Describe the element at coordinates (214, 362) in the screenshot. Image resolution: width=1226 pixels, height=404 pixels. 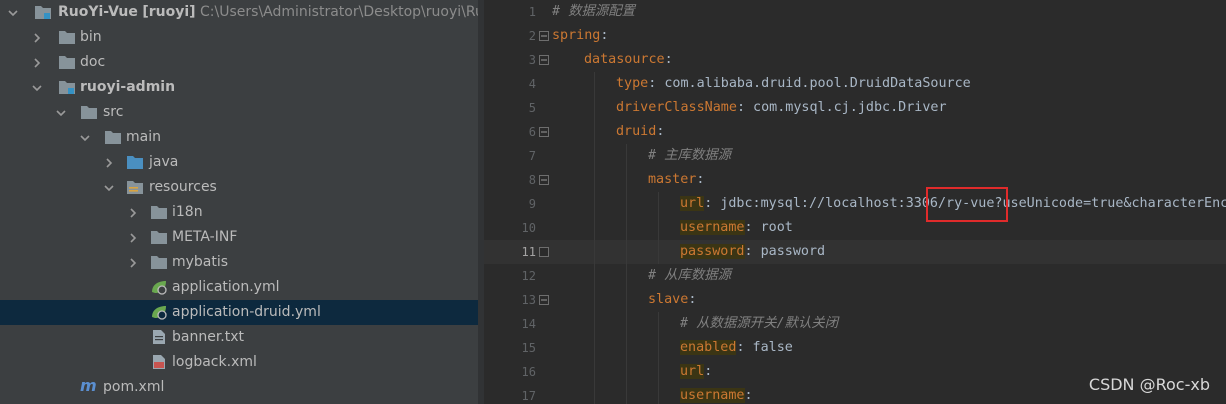
I see `tree-item-label: logback.xml` at that location.